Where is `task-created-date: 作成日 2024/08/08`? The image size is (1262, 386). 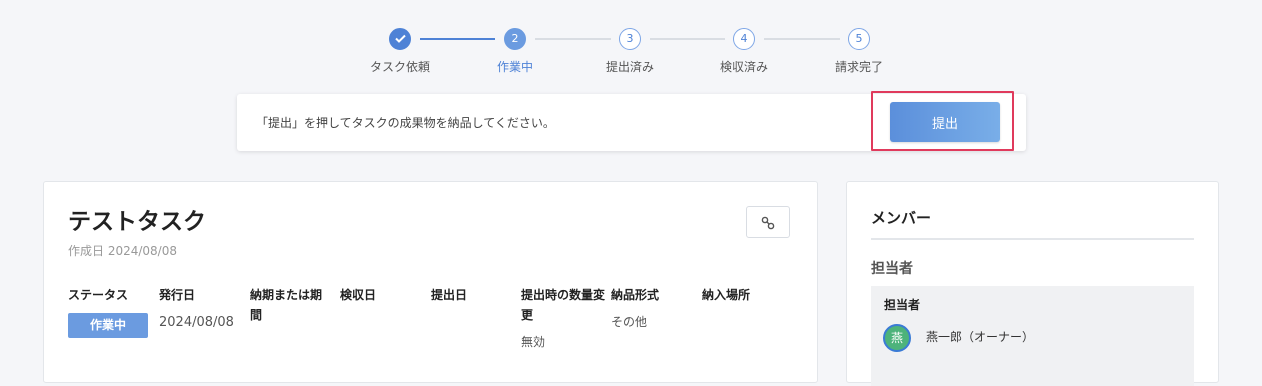
task-created-date: 作成日 2024/08/08 is located at coordinates (122, 251).